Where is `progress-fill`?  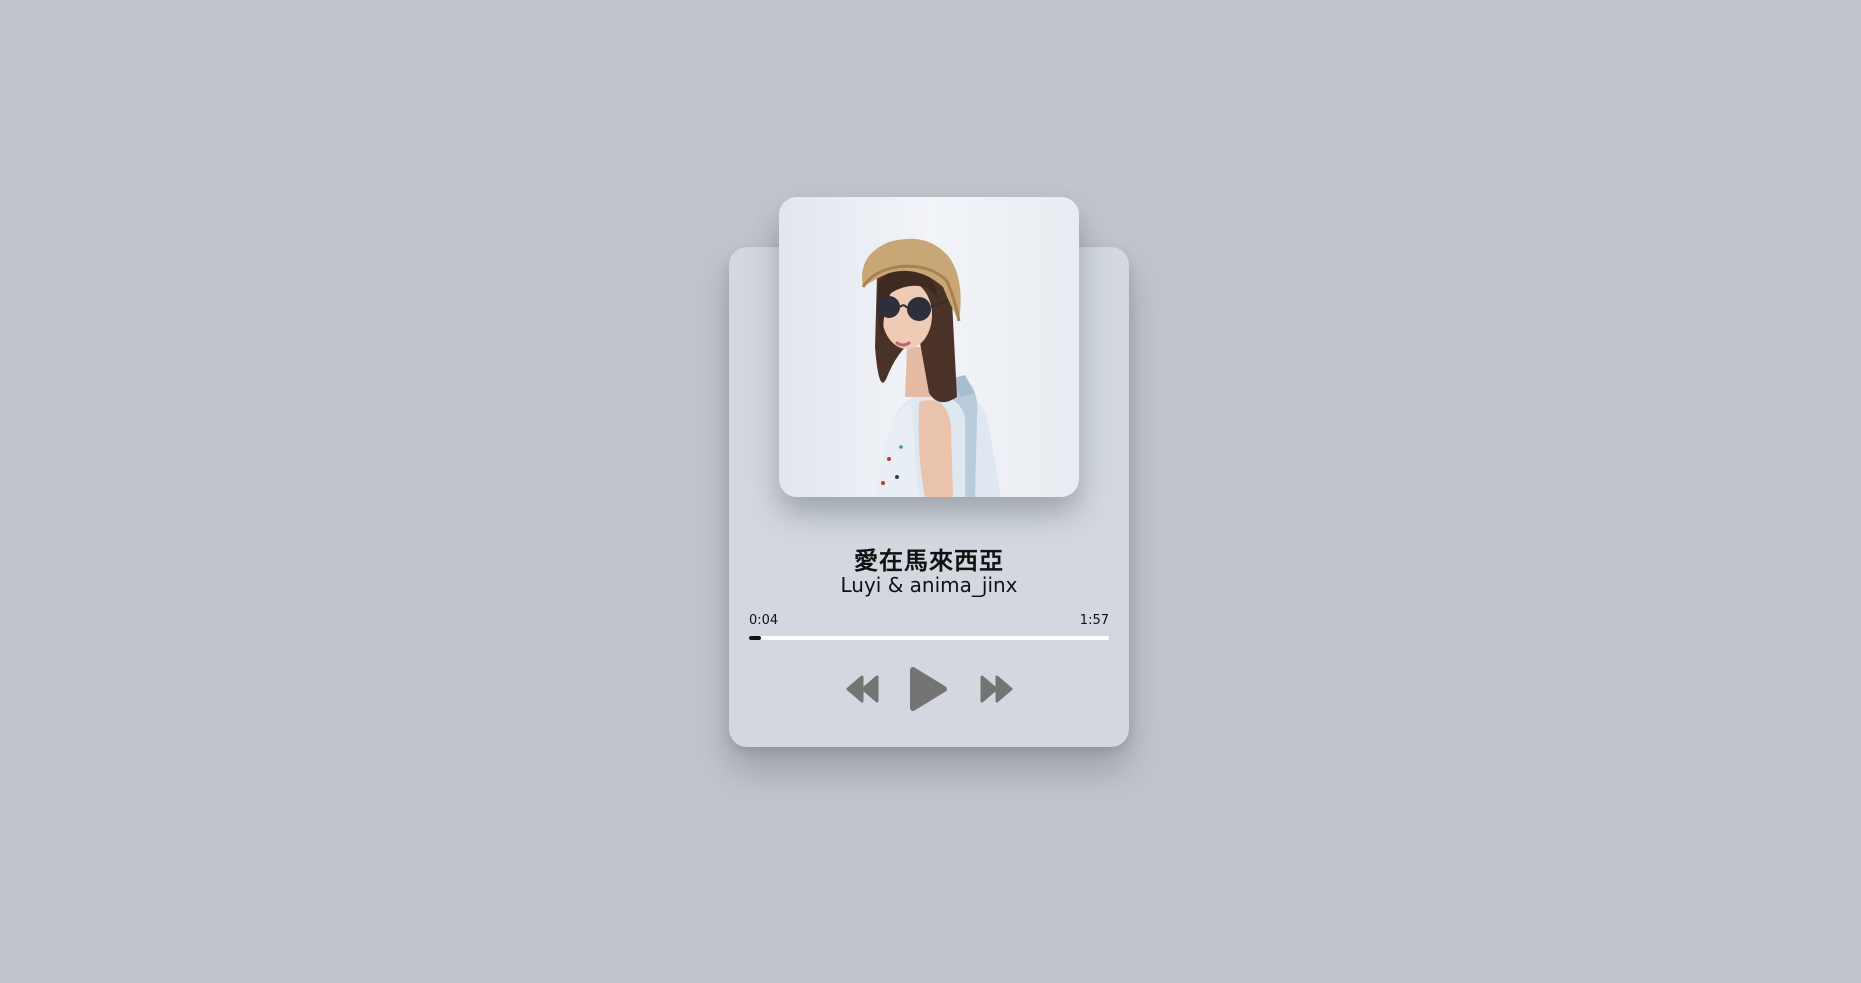
progress-fill is located at coordinates (755, 638).